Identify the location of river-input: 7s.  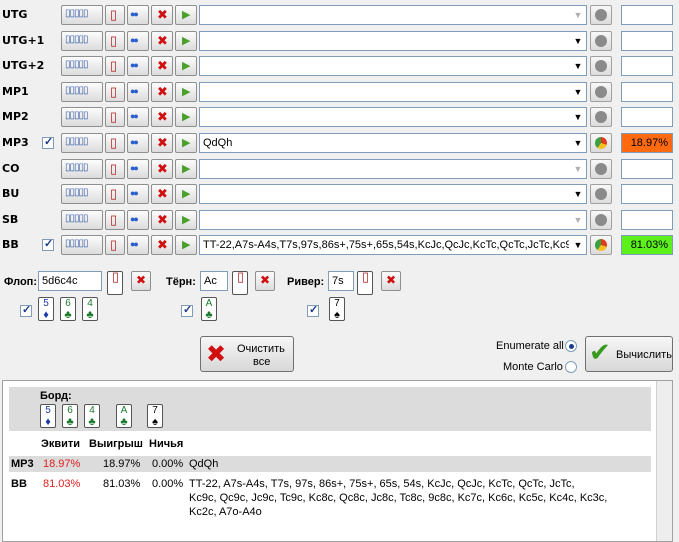
(341, 281).